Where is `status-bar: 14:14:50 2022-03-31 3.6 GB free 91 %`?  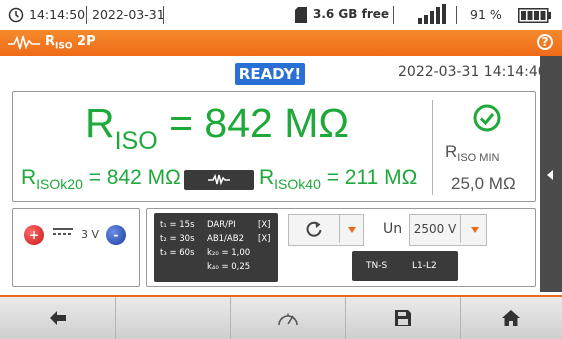 status-bar: 14:14:50 2022-03-31 3.6 GB free 91 % is located at coordinates (281, 15).